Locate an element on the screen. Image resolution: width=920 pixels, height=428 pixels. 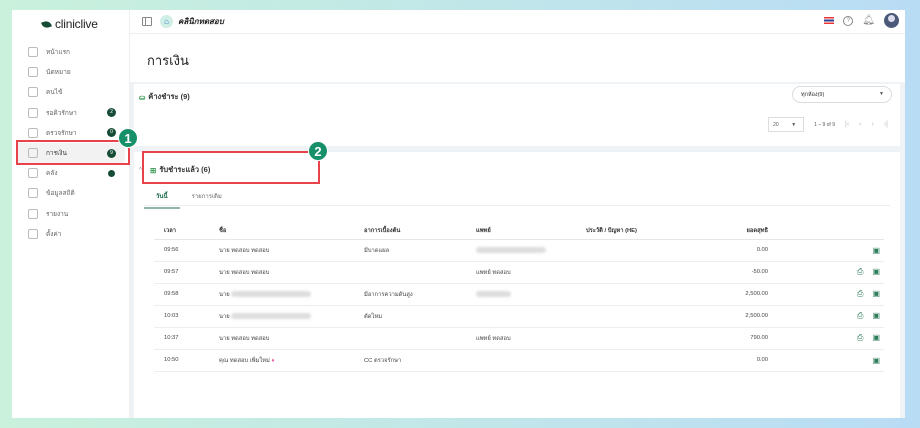
time-cell: 09:56 is located at coordinates (181, 250).